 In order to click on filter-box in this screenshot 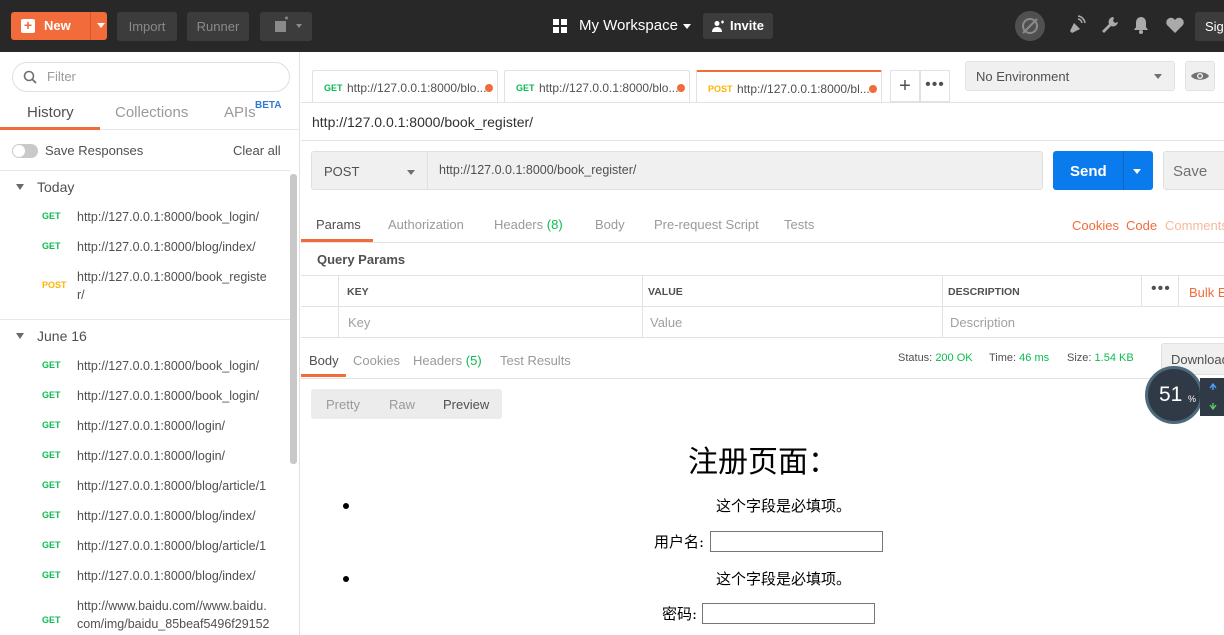, I will do `click(151, 77)`.